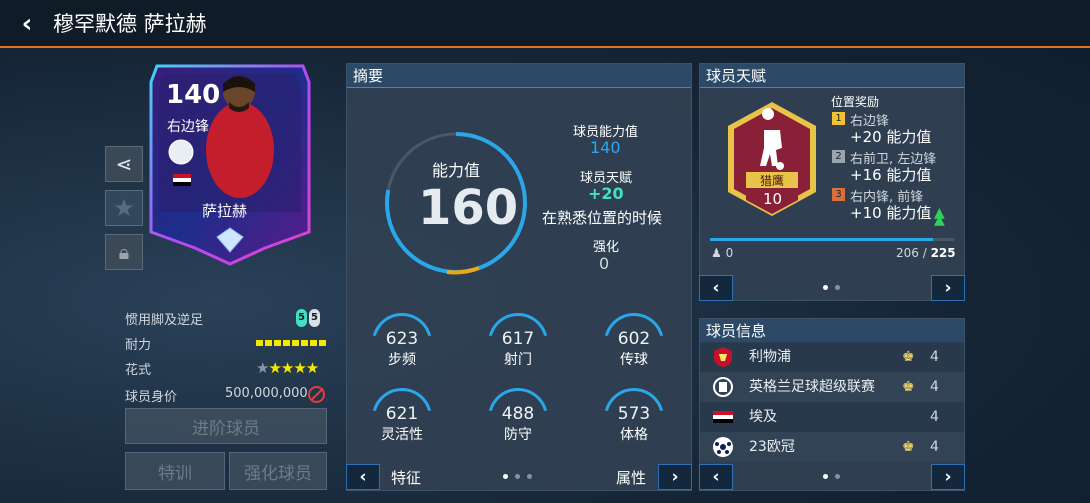 This screenshot has width=1090, height=503. What do you see at coordinates (188, 127) in the screenshot?
I see `card-position: 右边锋` at bounding box center [188, 127].